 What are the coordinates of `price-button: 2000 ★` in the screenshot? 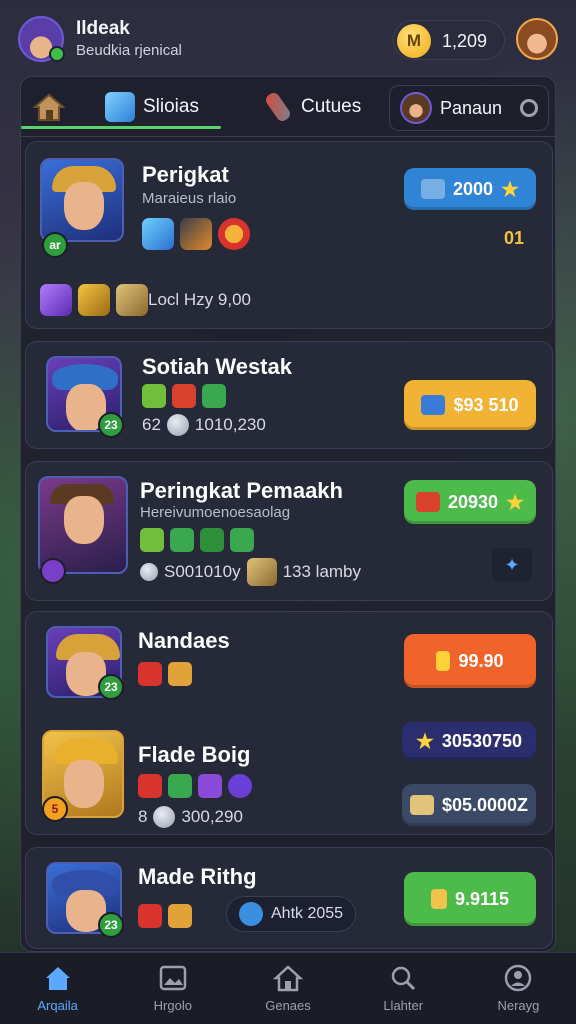 It's located at (470, 189).